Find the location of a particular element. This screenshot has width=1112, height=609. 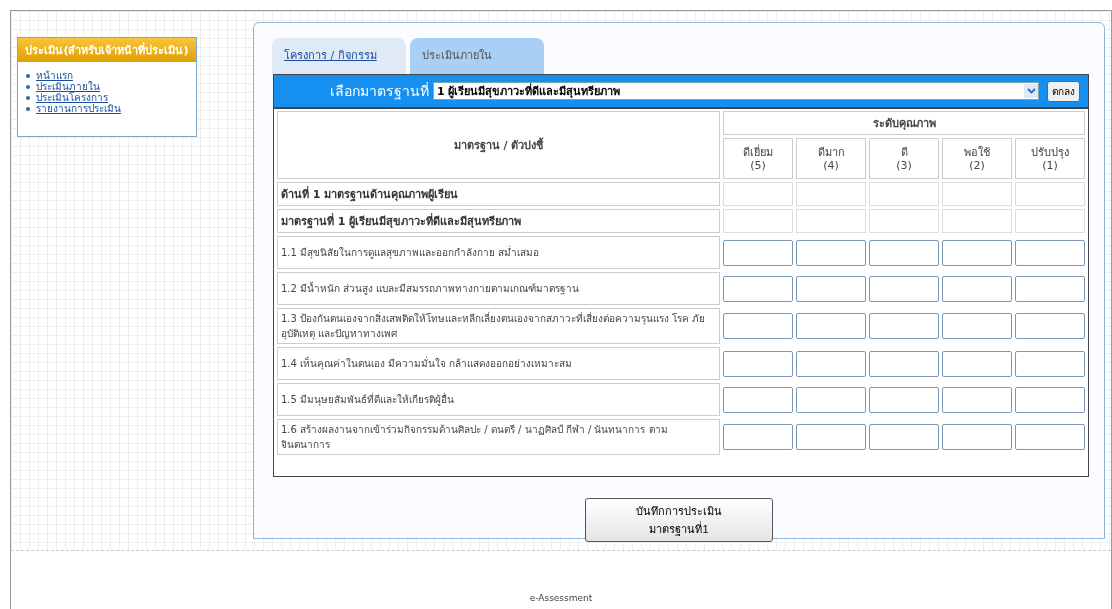

table-cell: 1.3 ป้องกันตนเองจากสิ่งเสพติดให้โทษและหลีกเลี่ยงตนเองจากสภาวะที่เสี่ยงต่อความรุนแรง โรค ภัย อุบัติเหตุ และปัญหาทางเพศ is located at coordinates (498, 326).